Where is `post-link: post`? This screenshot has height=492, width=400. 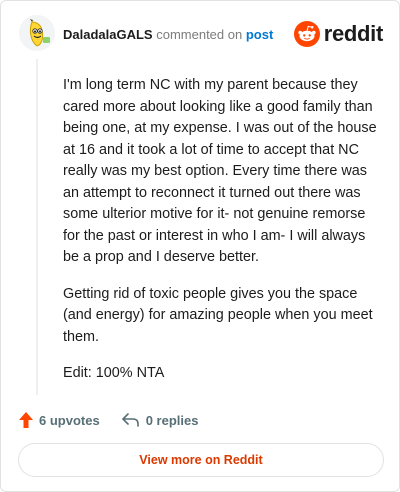
post-link: post is located at coordinates (259, 34).